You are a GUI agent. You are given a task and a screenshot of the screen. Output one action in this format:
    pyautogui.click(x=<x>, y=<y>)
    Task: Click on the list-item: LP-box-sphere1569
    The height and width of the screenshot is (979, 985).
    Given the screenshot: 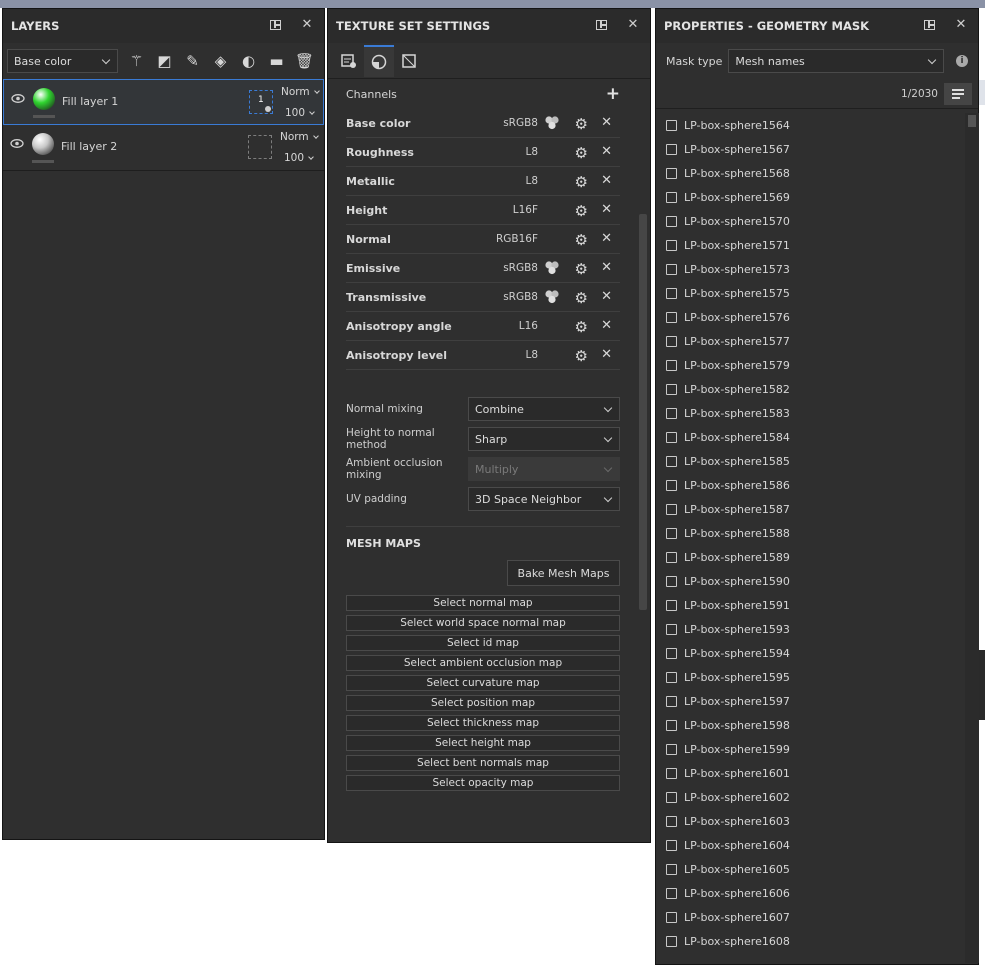 What is the action you would take?
    pyautogui.click(x=810, y=197)
    